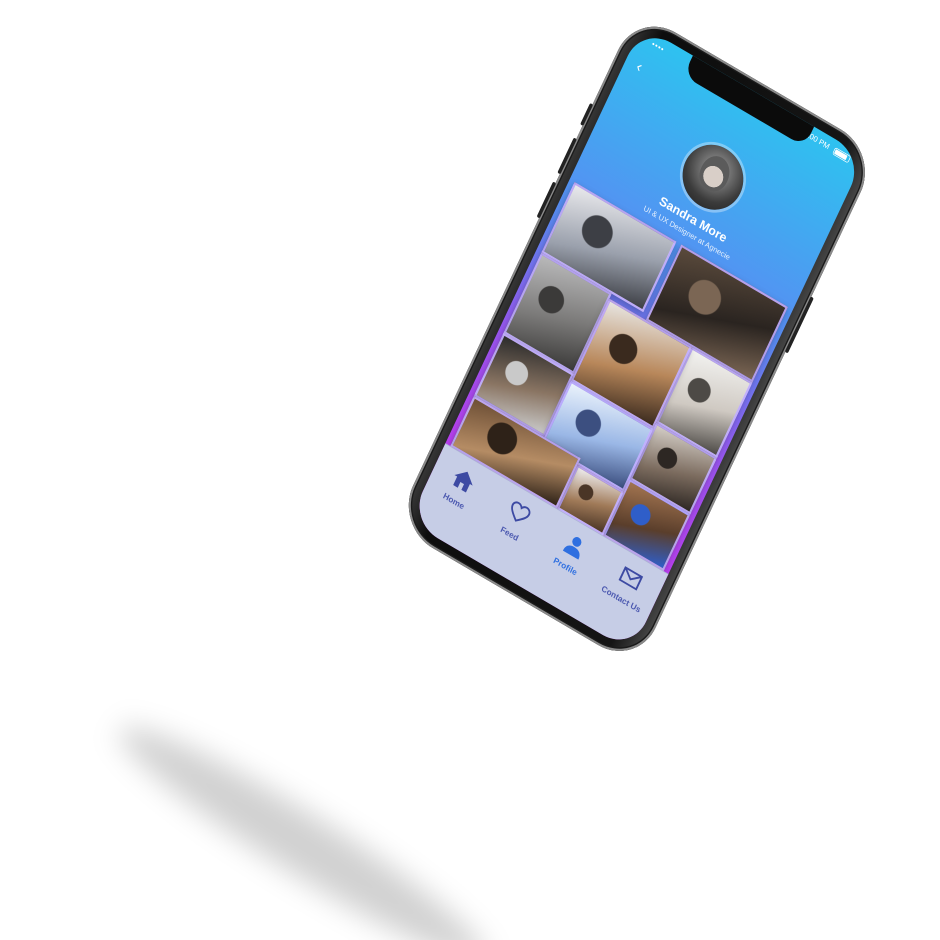  I want to click on mail-icon, so click(631, 578).